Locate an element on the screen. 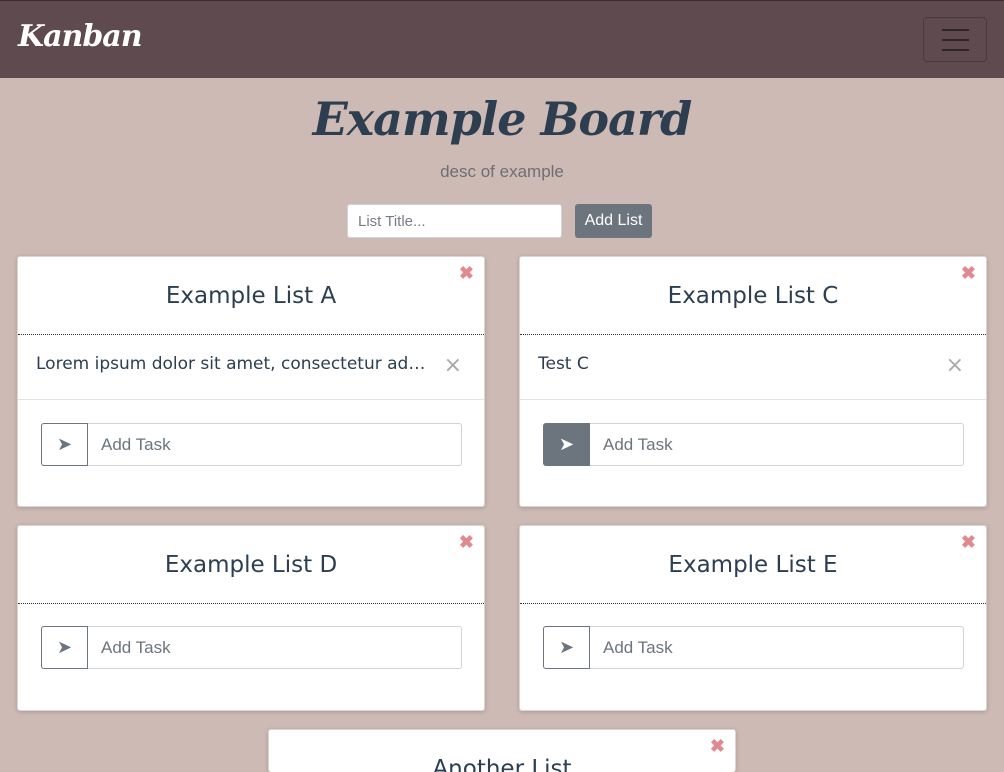 This screenshot has width=1004, height=772. list-title-input is located at coordinates (454, 221).